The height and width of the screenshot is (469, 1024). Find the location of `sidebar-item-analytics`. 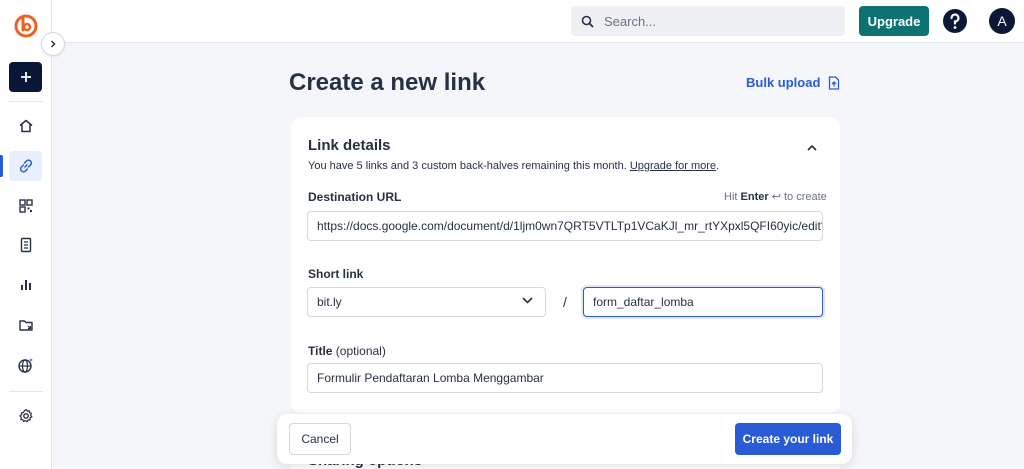

sidebar-item-analytics is located at coordinates (25, 285).